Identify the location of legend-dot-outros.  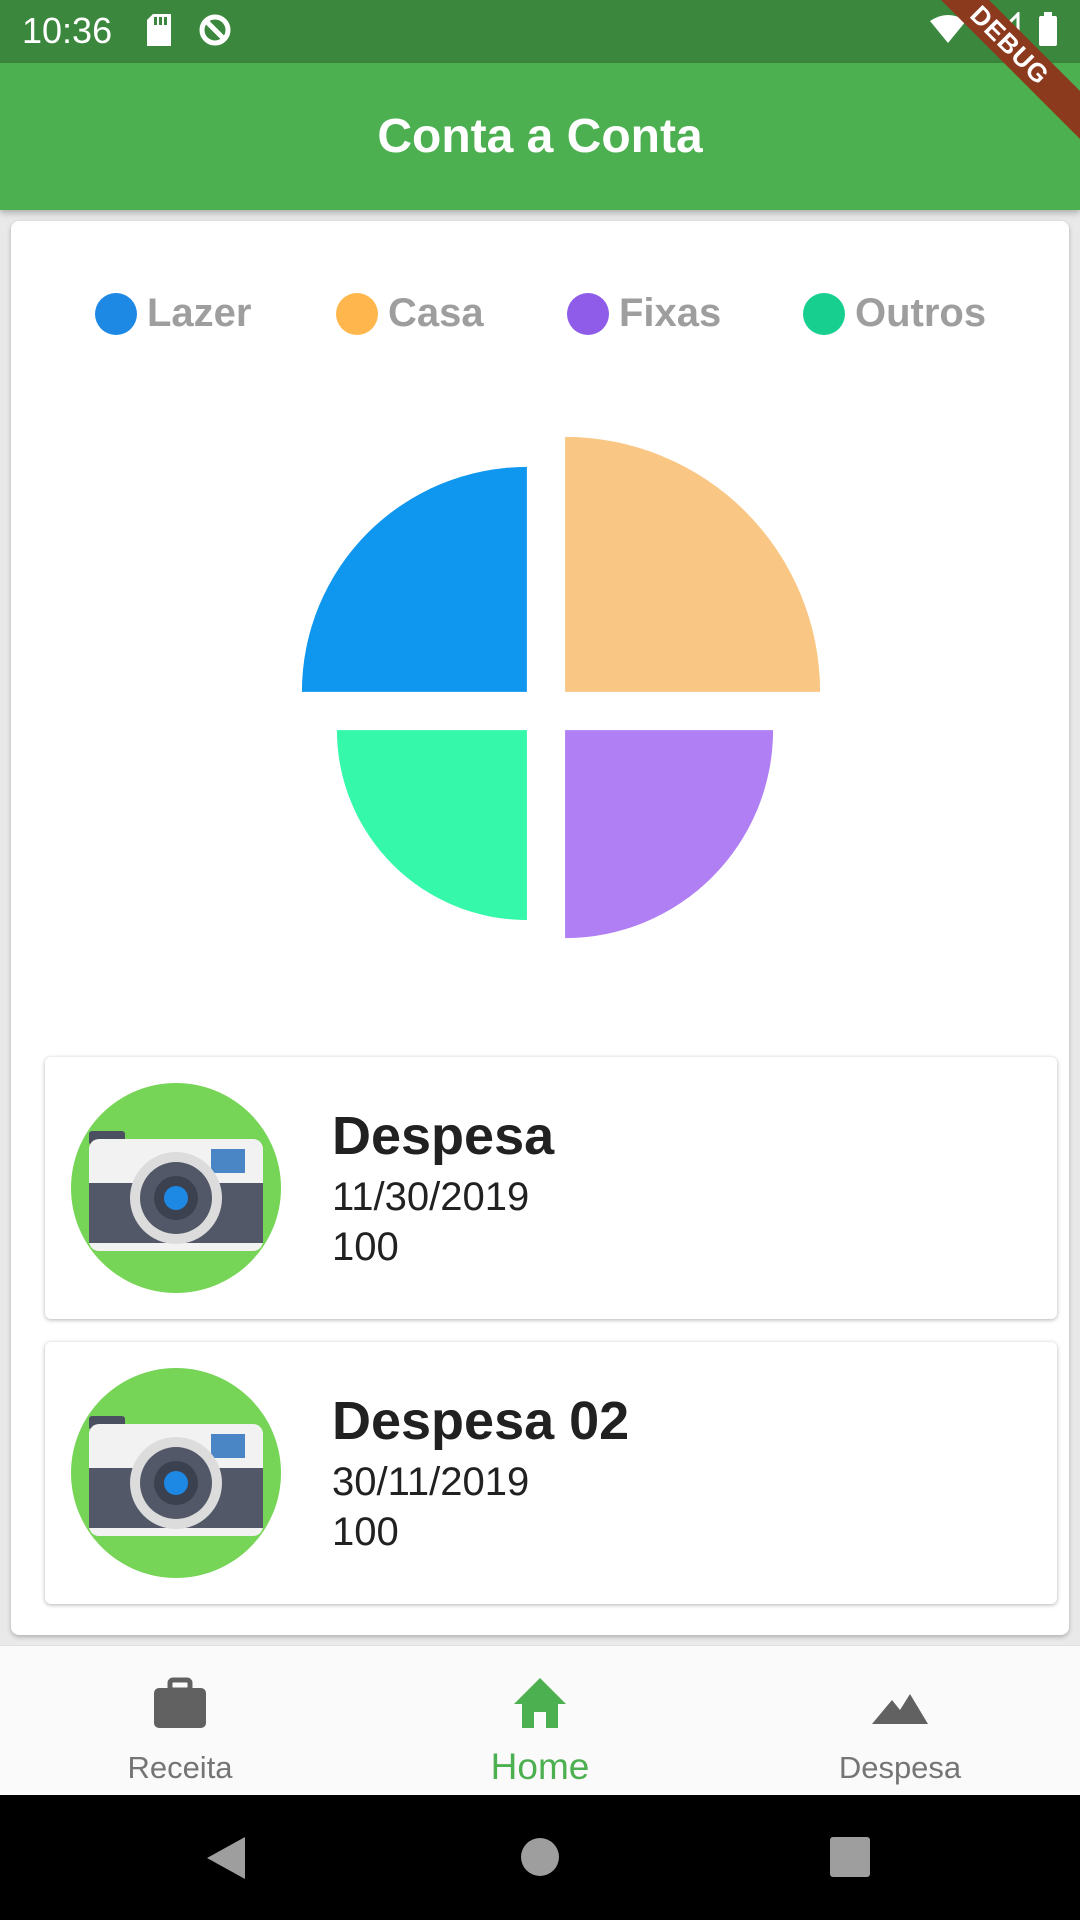
(824, 313).